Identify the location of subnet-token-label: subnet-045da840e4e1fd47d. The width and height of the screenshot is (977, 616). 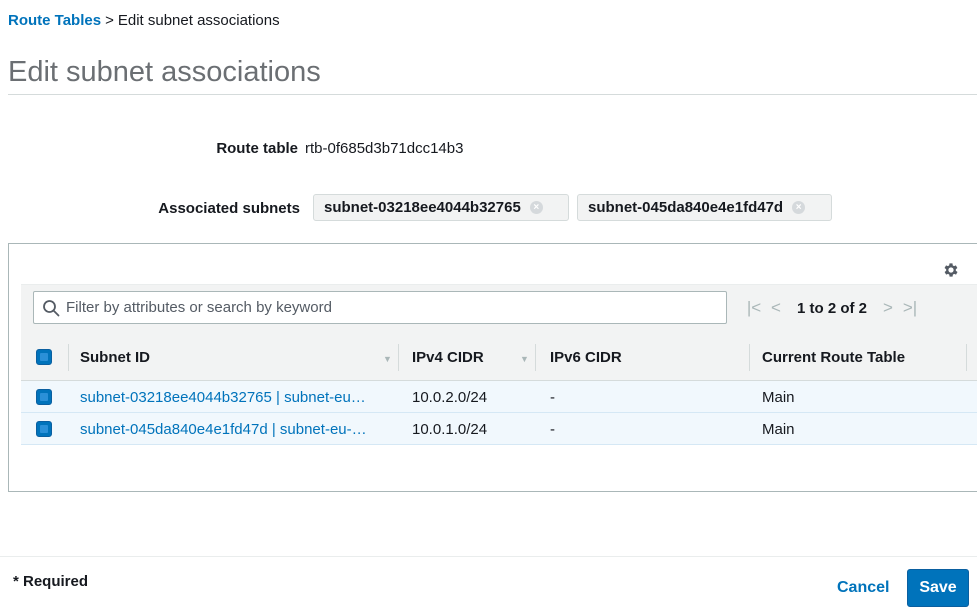
(686, 207).